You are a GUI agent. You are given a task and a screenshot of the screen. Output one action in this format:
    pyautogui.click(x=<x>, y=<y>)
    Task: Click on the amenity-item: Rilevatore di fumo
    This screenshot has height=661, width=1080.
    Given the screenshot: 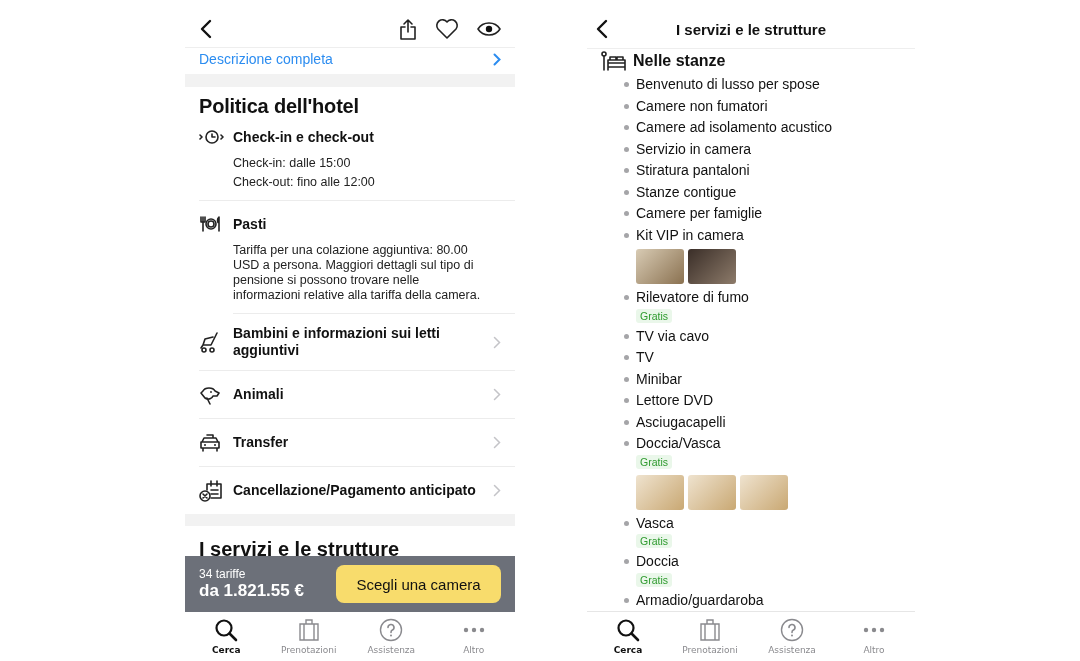 What is the action you would take?
    pyautogui.click(x=692, y=297)
    